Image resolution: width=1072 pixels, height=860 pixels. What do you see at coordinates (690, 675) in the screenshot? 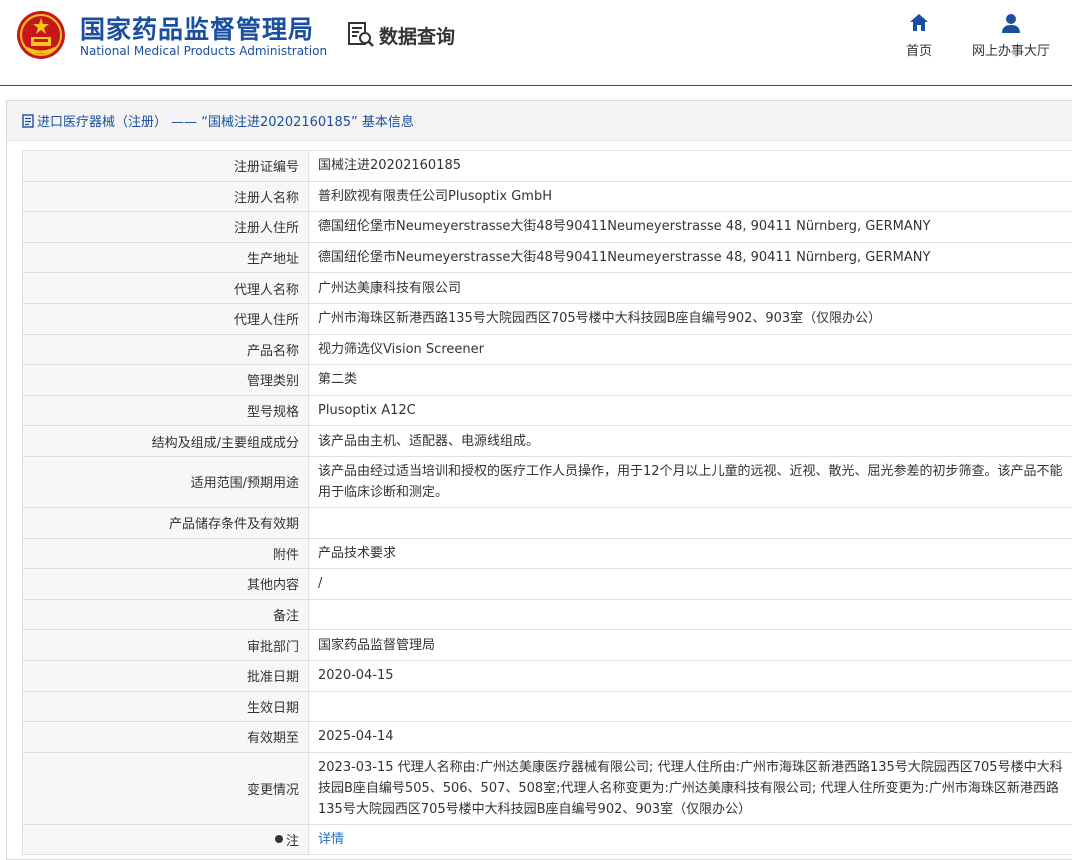
I see `row-value: 2020-04-15` at bounding box center [690, 675].